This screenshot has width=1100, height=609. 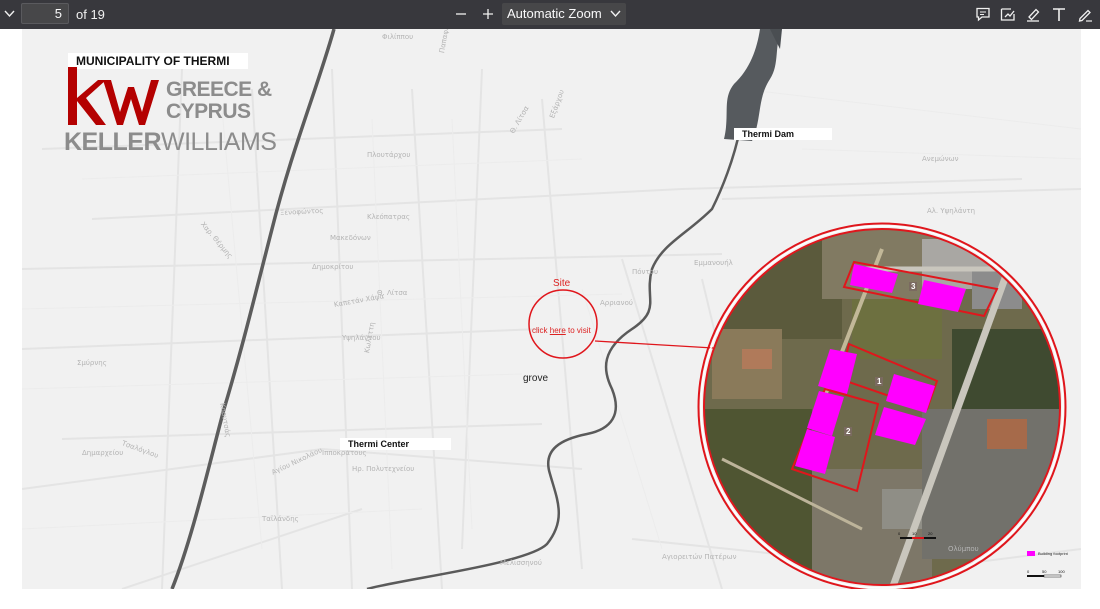 I want to click on click-prefix: click, so click(x=541, y=330).